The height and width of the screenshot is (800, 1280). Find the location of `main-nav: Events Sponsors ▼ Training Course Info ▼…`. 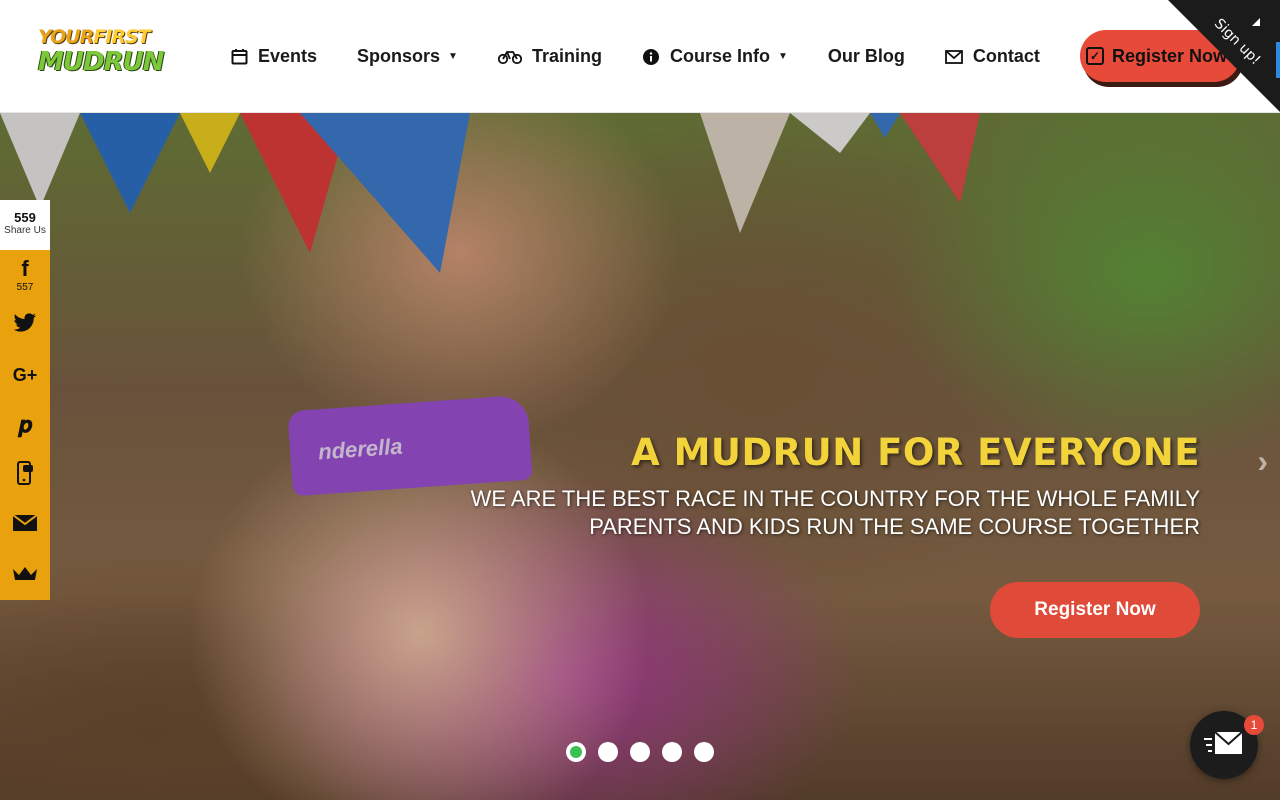

main-nav: Events Sponsors ▼ Training Course Info ▼… is located at coordinates (655, 56).